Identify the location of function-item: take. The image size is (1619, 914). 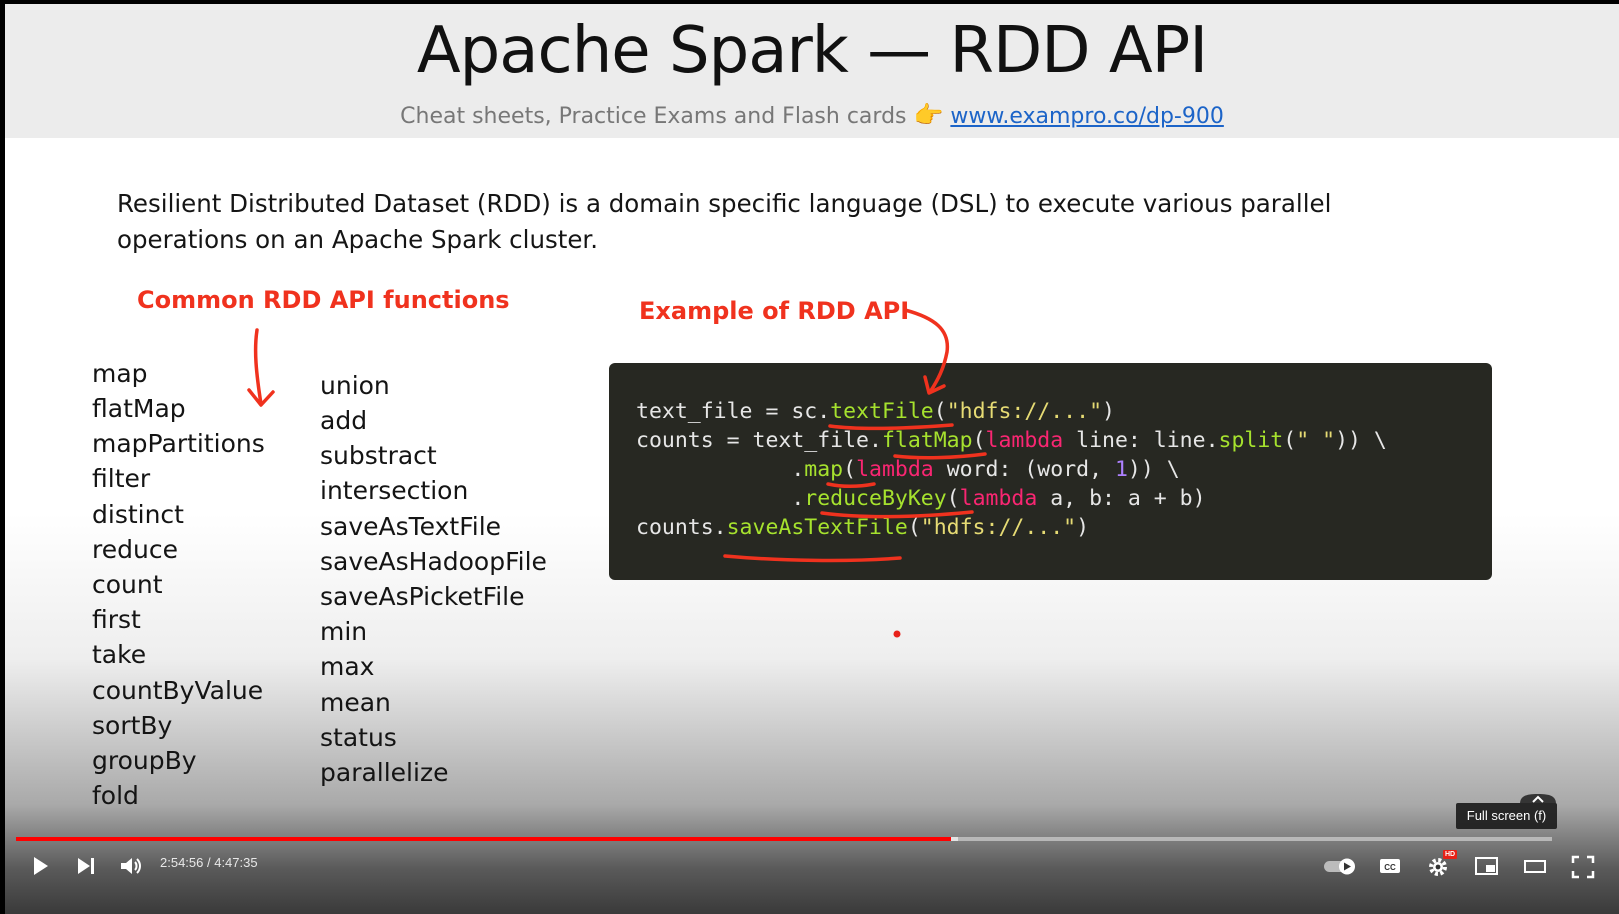
(119, 654).